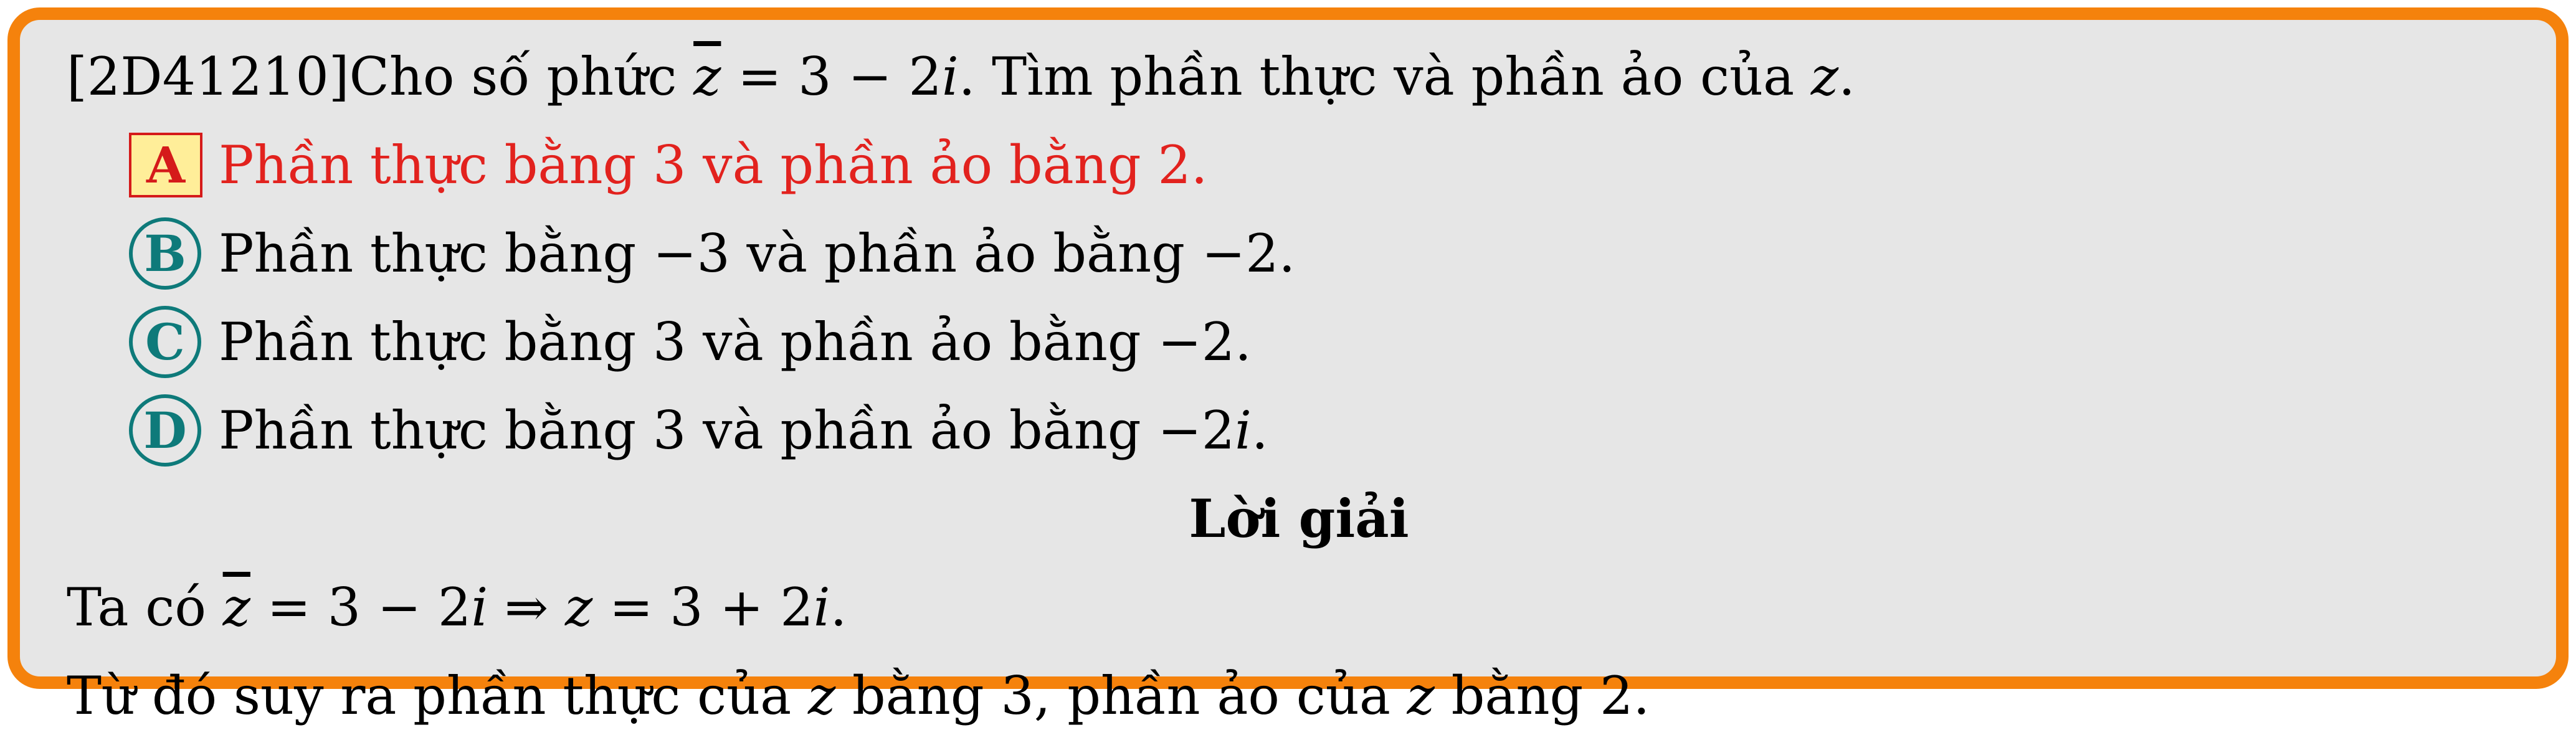  Describe the element at coordinates (1299, 165) in the screenshot. I see `option-a: A Phần thực bằng 3 và phần ảo bằng 2.` at that location.